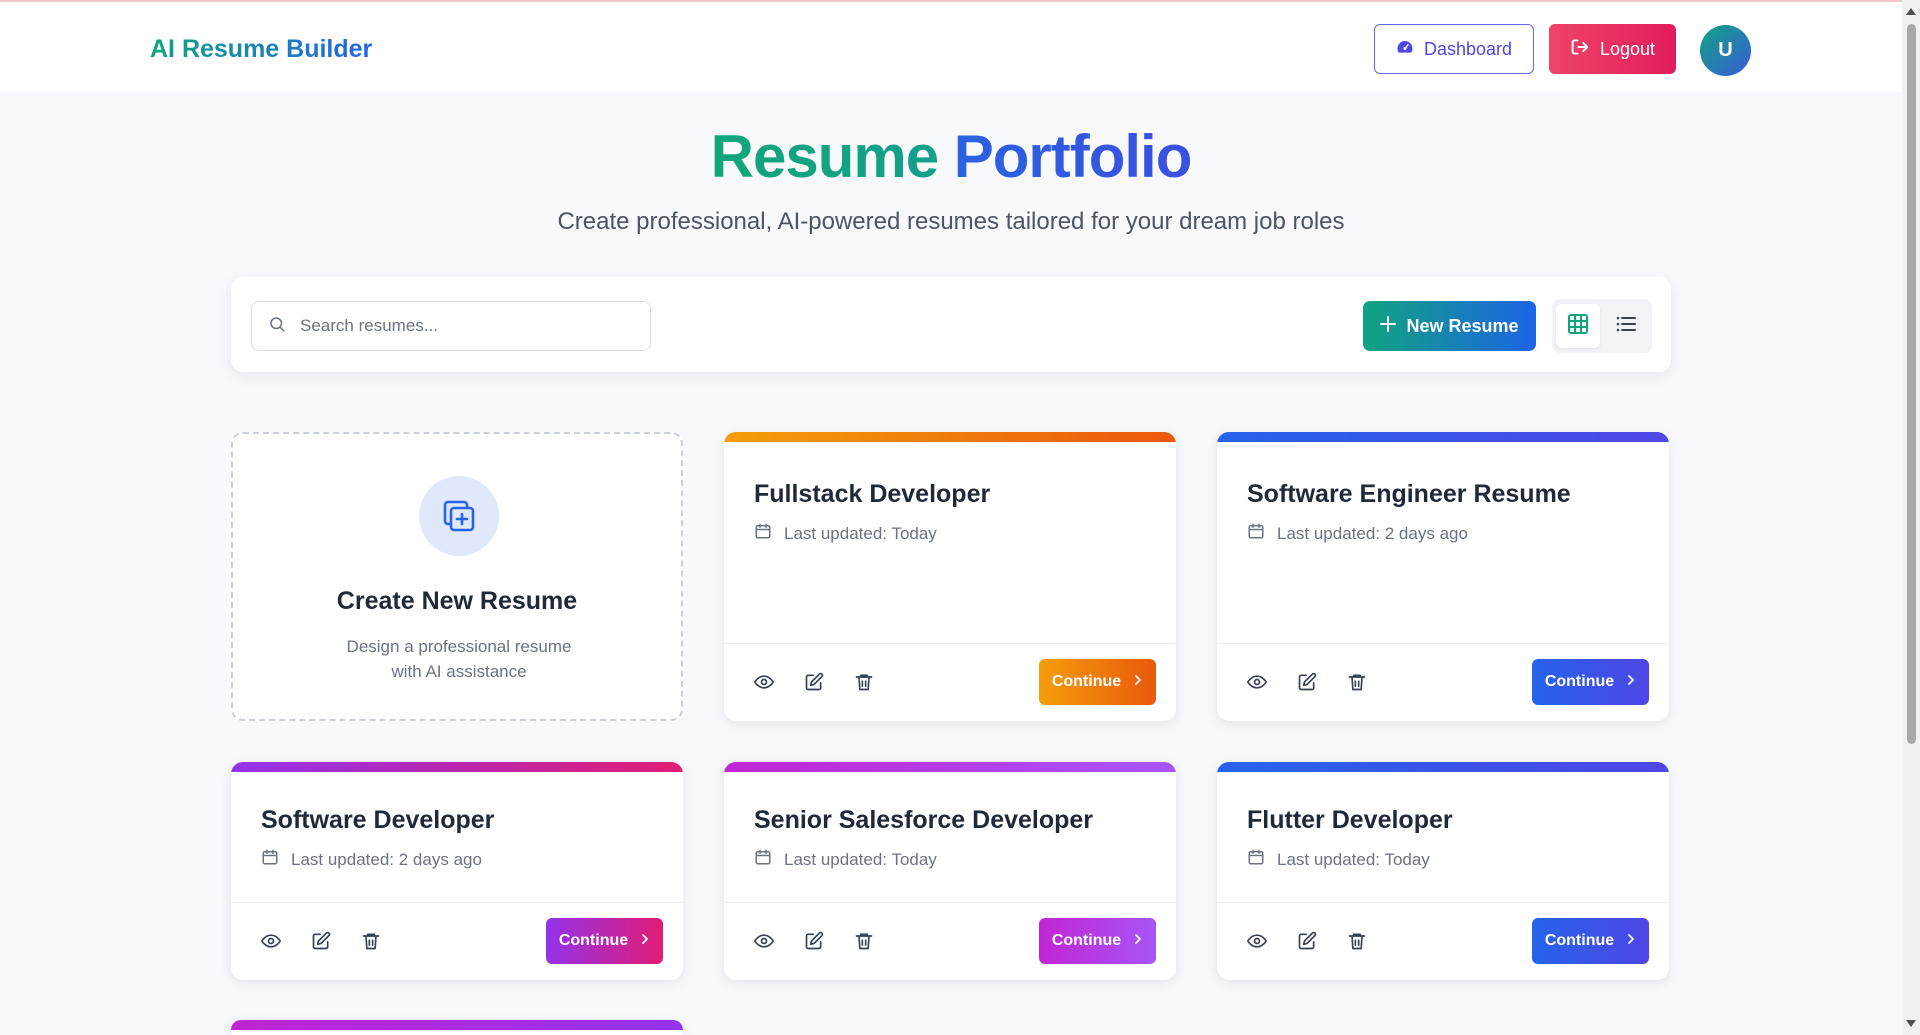 This screenshot has height=1035, width=1920. Describe the element at coordinates (261, 49) in the screenshot. I see `brand-logo-text: AI Resume Builder` at that location.